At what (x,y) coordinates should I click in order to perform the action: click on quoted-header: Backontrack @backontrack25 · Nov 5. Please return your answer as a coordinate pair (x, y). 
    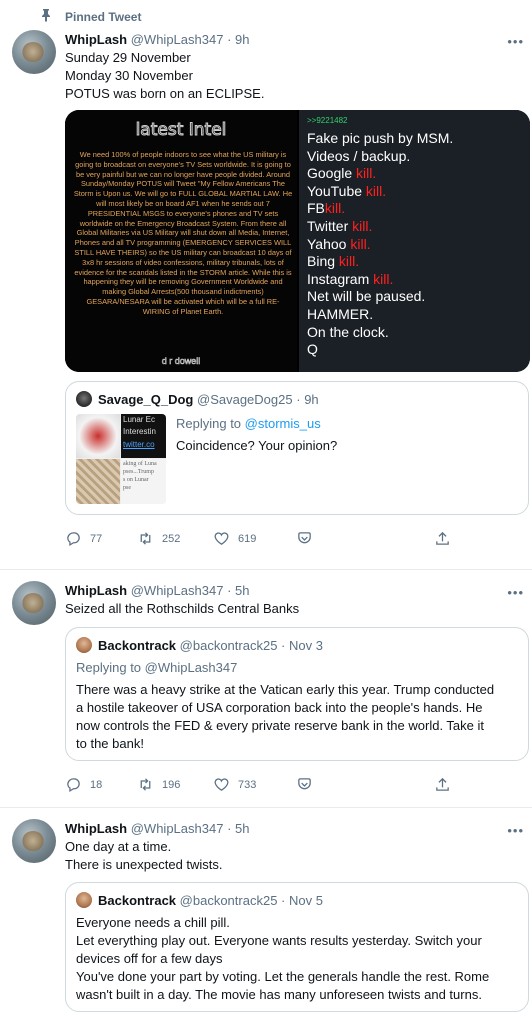
    Looking at the image, I should click on (210, 900).